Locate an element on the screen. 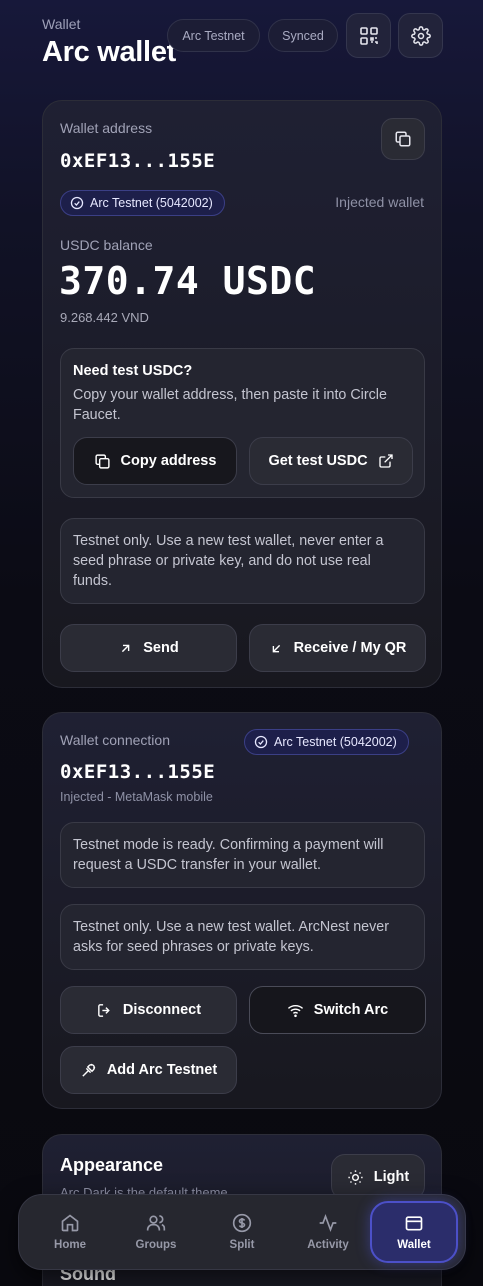 The image size is (483, 1286). bottom-nav: Home Groups Split Activity Wallet is located at coordinates (242, 1232).